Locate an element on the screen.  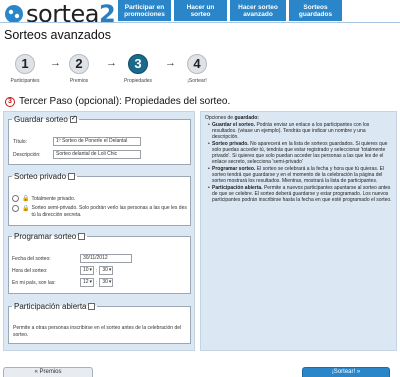
step-badge: 3 is located at coordinates (10, 101).